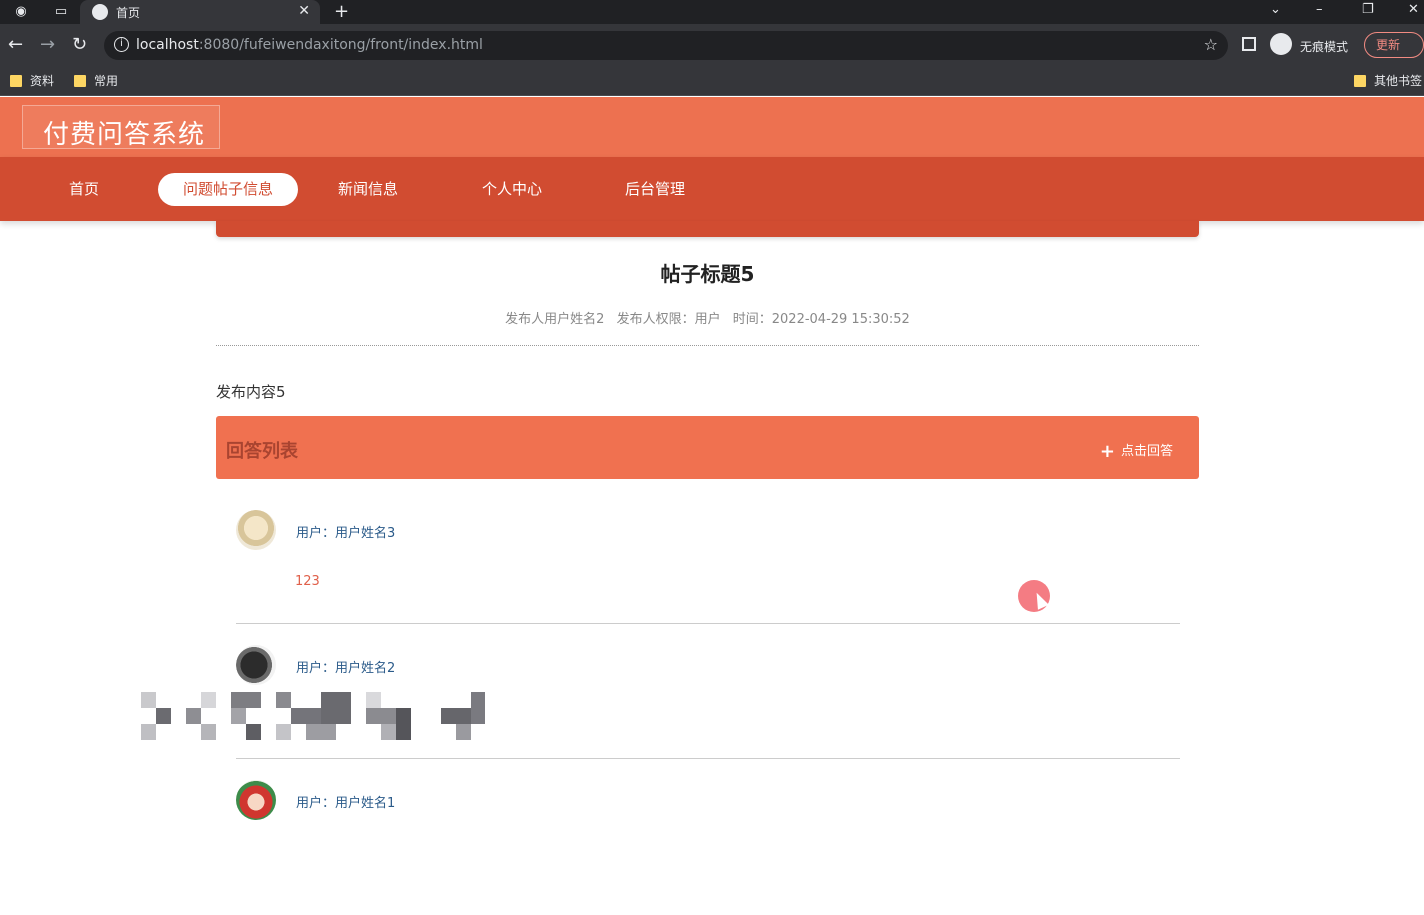 The width and height of the screenshot is (1424, 915). I want to click on other-bookmarks: 其他书签, so click(1388, 80).